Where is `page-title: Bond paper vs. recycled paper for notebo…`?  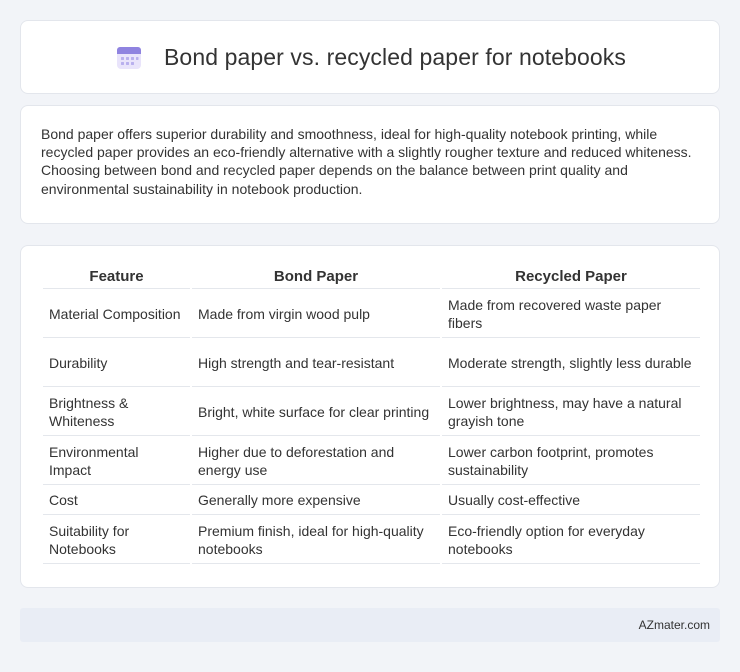
page-title: Bond paper vs. recycled paper for notebo… is located at coordinates (395, 56).